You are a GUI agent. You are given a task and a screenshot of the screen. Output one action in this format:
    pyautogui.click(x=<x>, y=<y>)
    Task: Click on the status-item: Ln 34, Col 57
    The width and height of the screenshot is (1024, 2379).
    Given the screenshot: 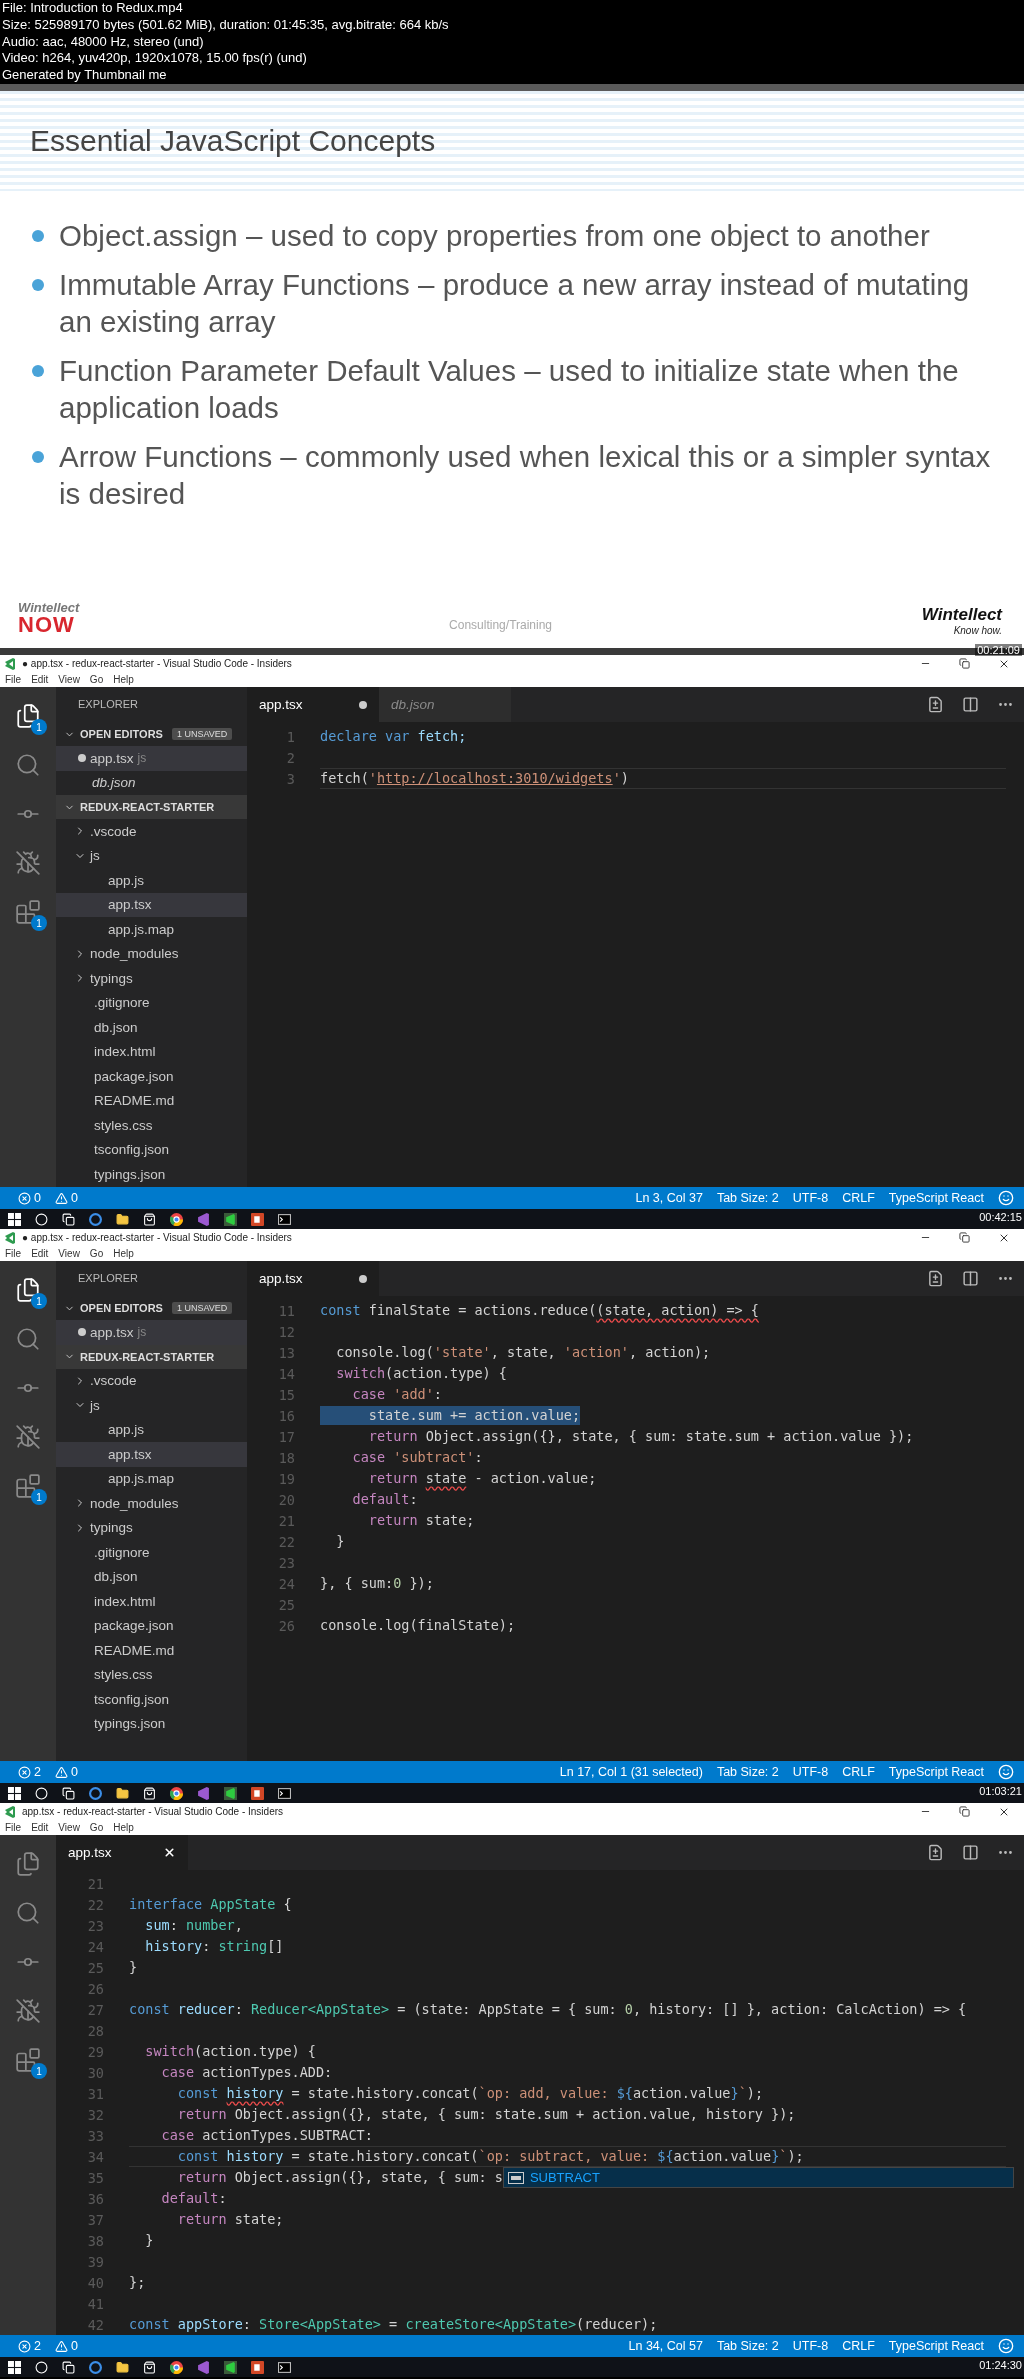 What is the action you would take?
    pyautogui.click(x=665, y=2346)
    